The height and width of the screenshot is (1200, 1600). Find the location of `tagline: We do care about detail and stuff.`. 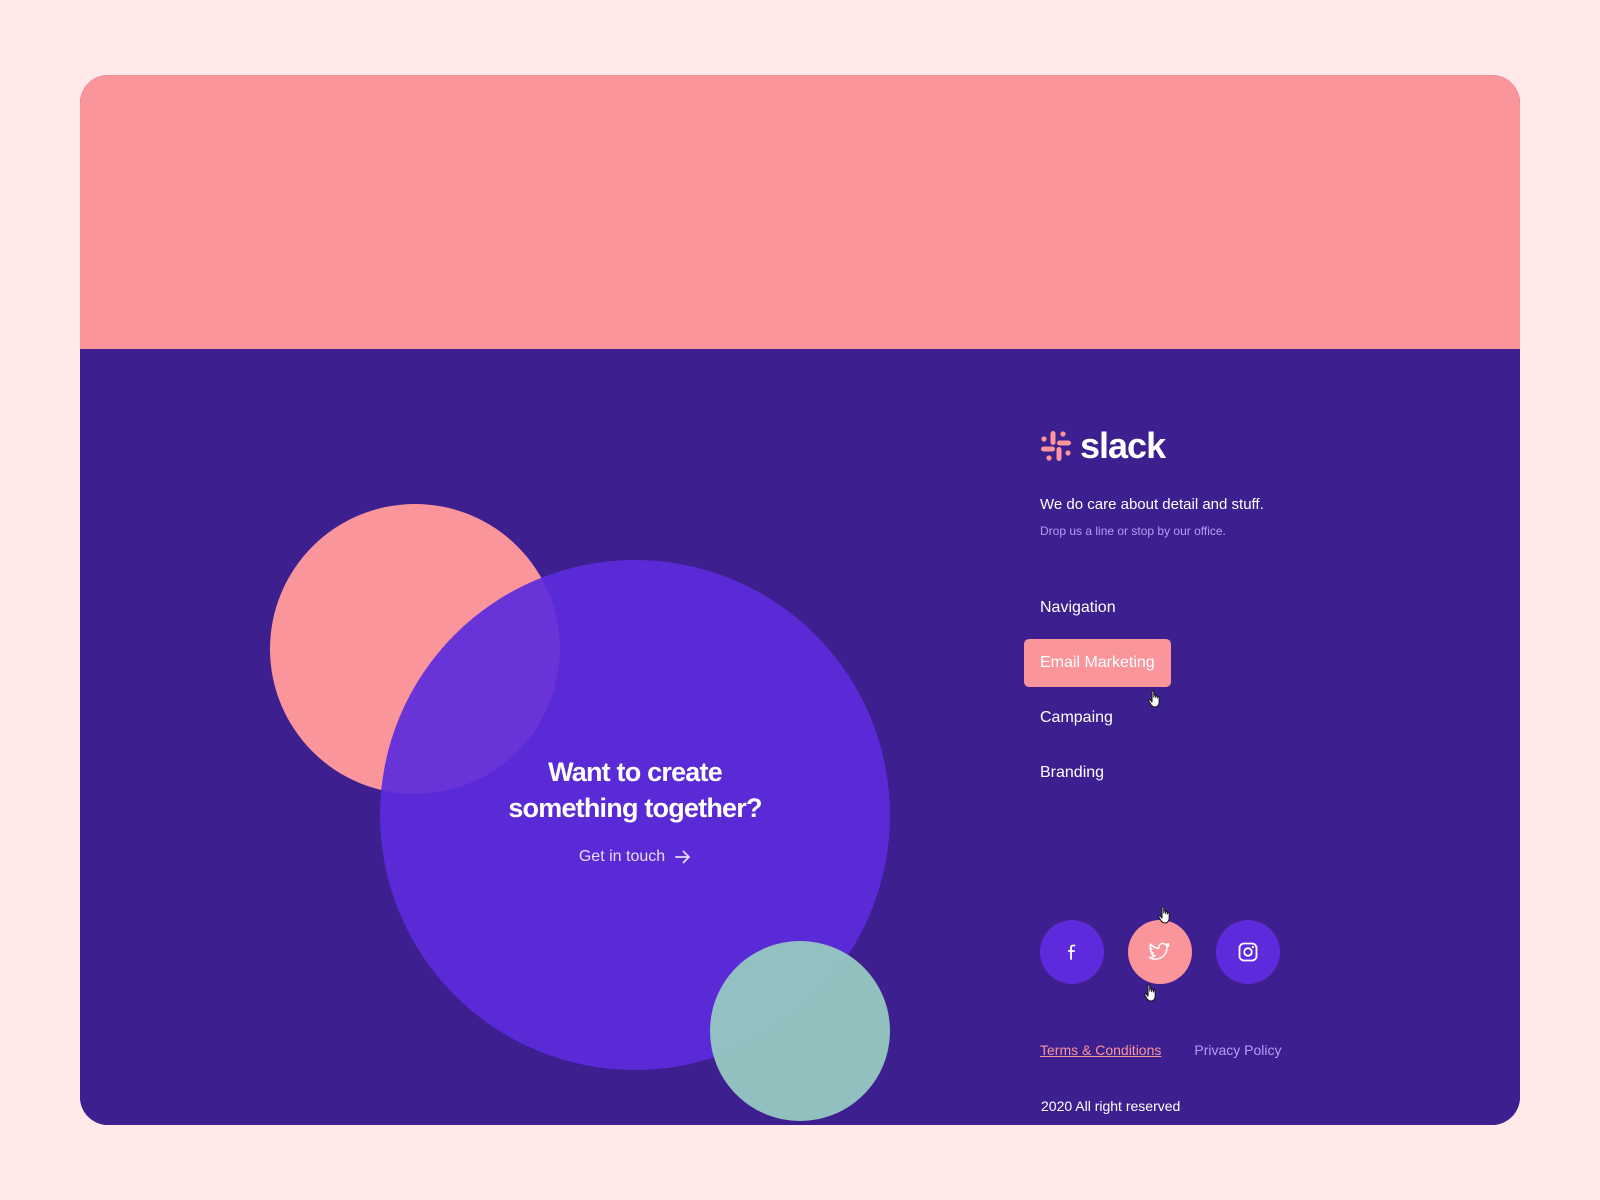

tagline: We do care about detail and stuff. is located at coordinates (1152, 504).